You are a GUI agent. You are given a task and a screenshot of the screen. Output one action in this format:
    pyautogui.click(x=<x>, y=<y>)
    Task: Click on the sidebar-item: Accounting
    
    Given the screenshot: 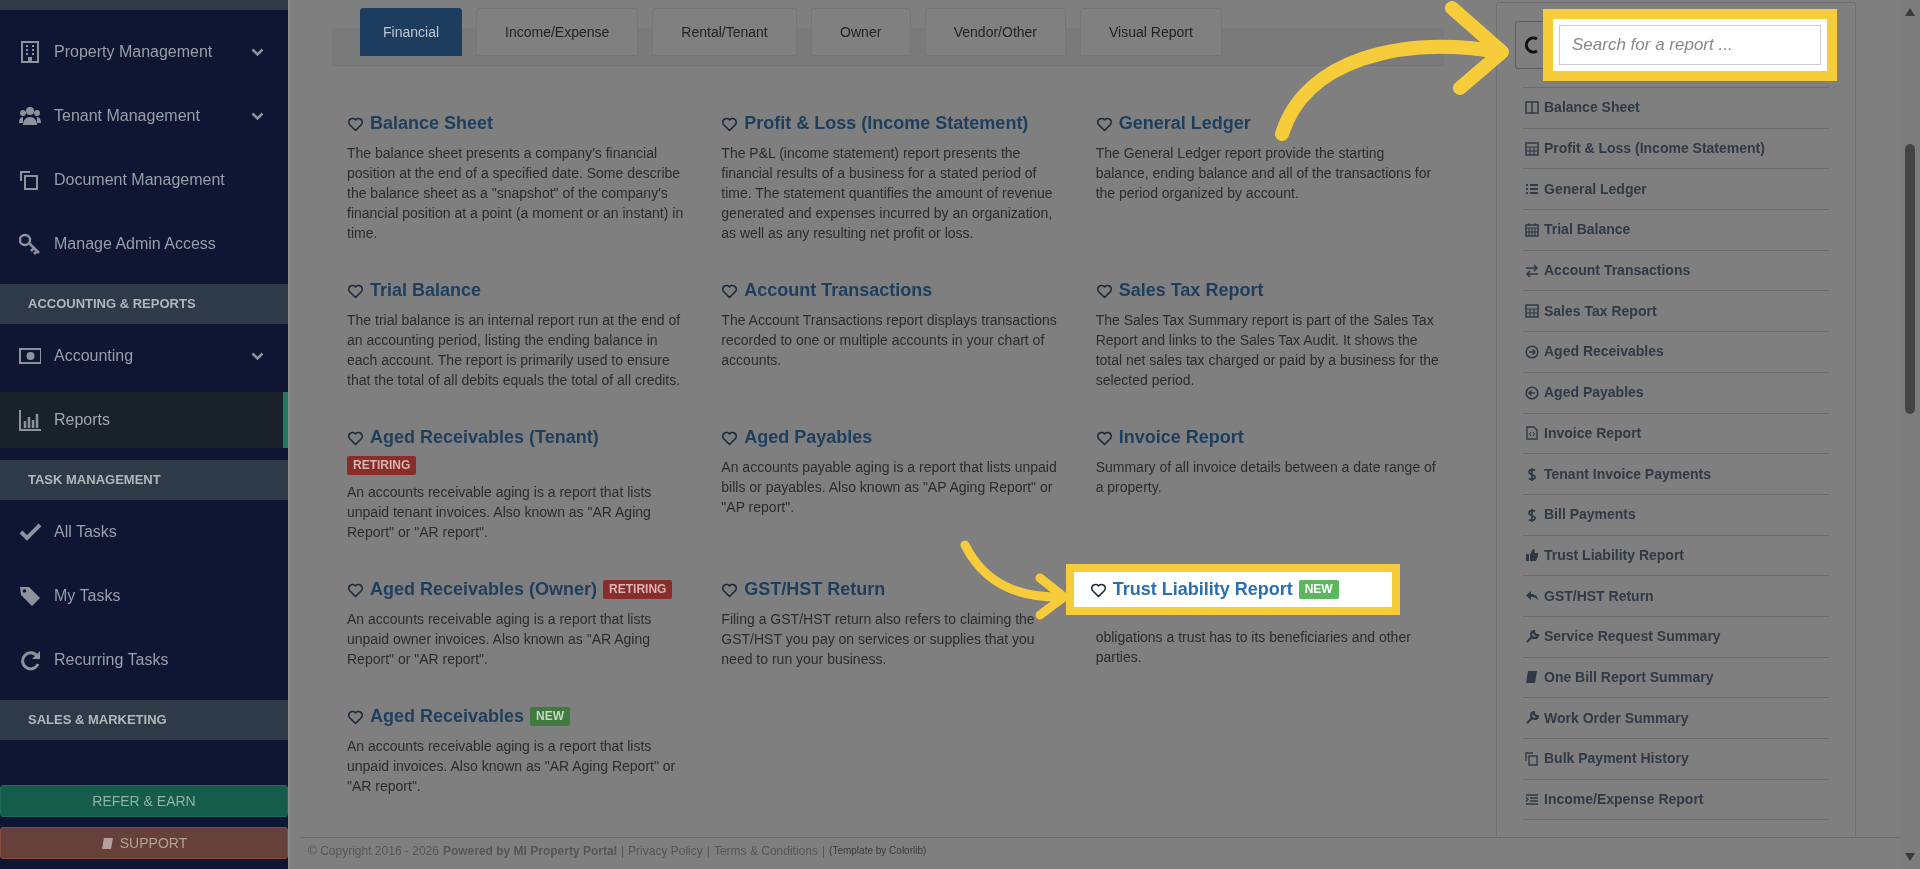 What is the action you would take?
    pyautogui.click(x=144, y=356)
    